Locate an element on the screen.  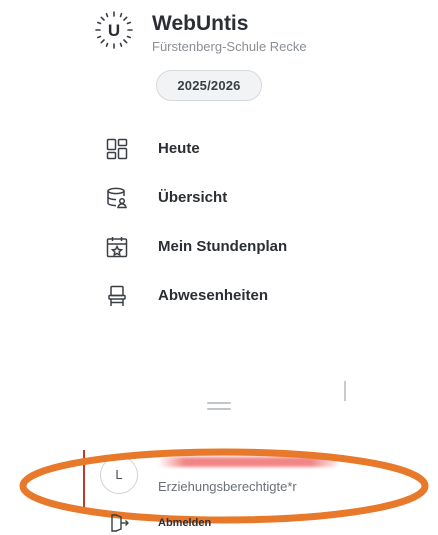
school-year-selector: 2025/2026 is located at coordinates (209, 85).